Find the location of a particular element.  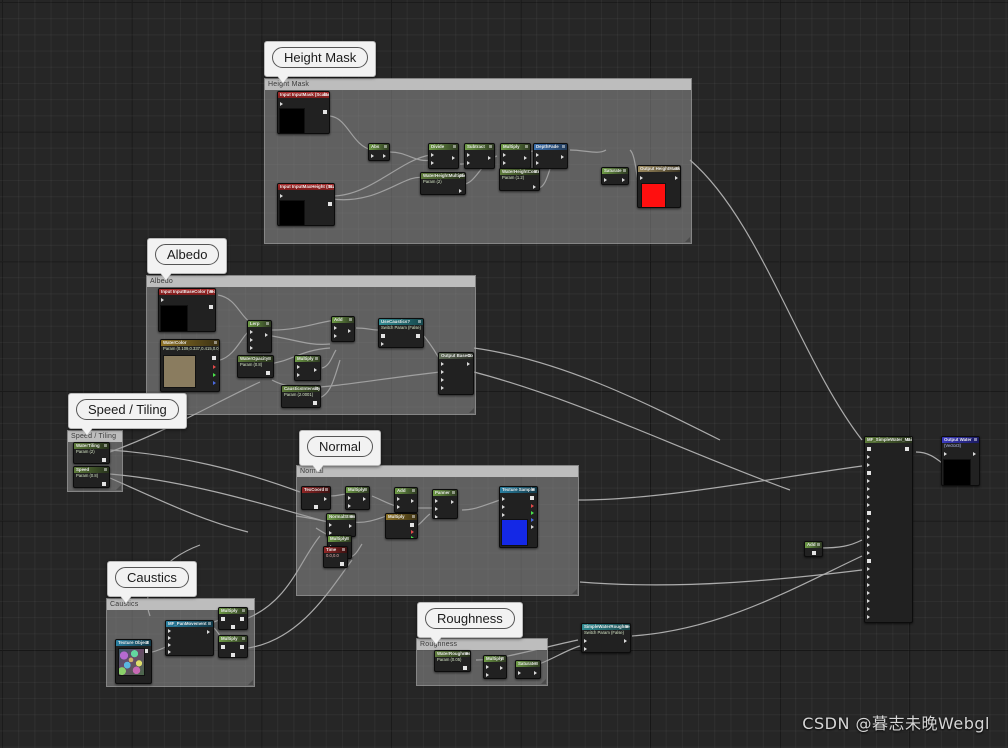

node-watercolor: WaterColor Param (0.109,0.337,0.415,0.0) is located at coordinates (190, 365).